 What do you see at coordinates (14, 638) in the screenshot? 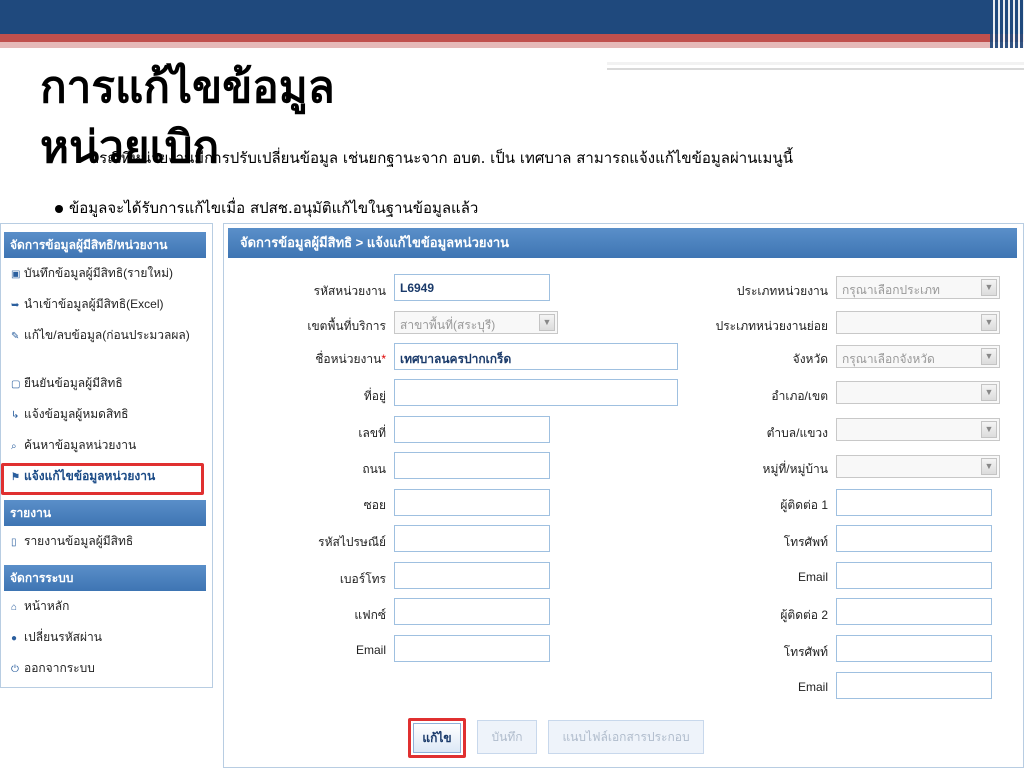
I see `lock-icon: ●` at bounding box center [14, 638].